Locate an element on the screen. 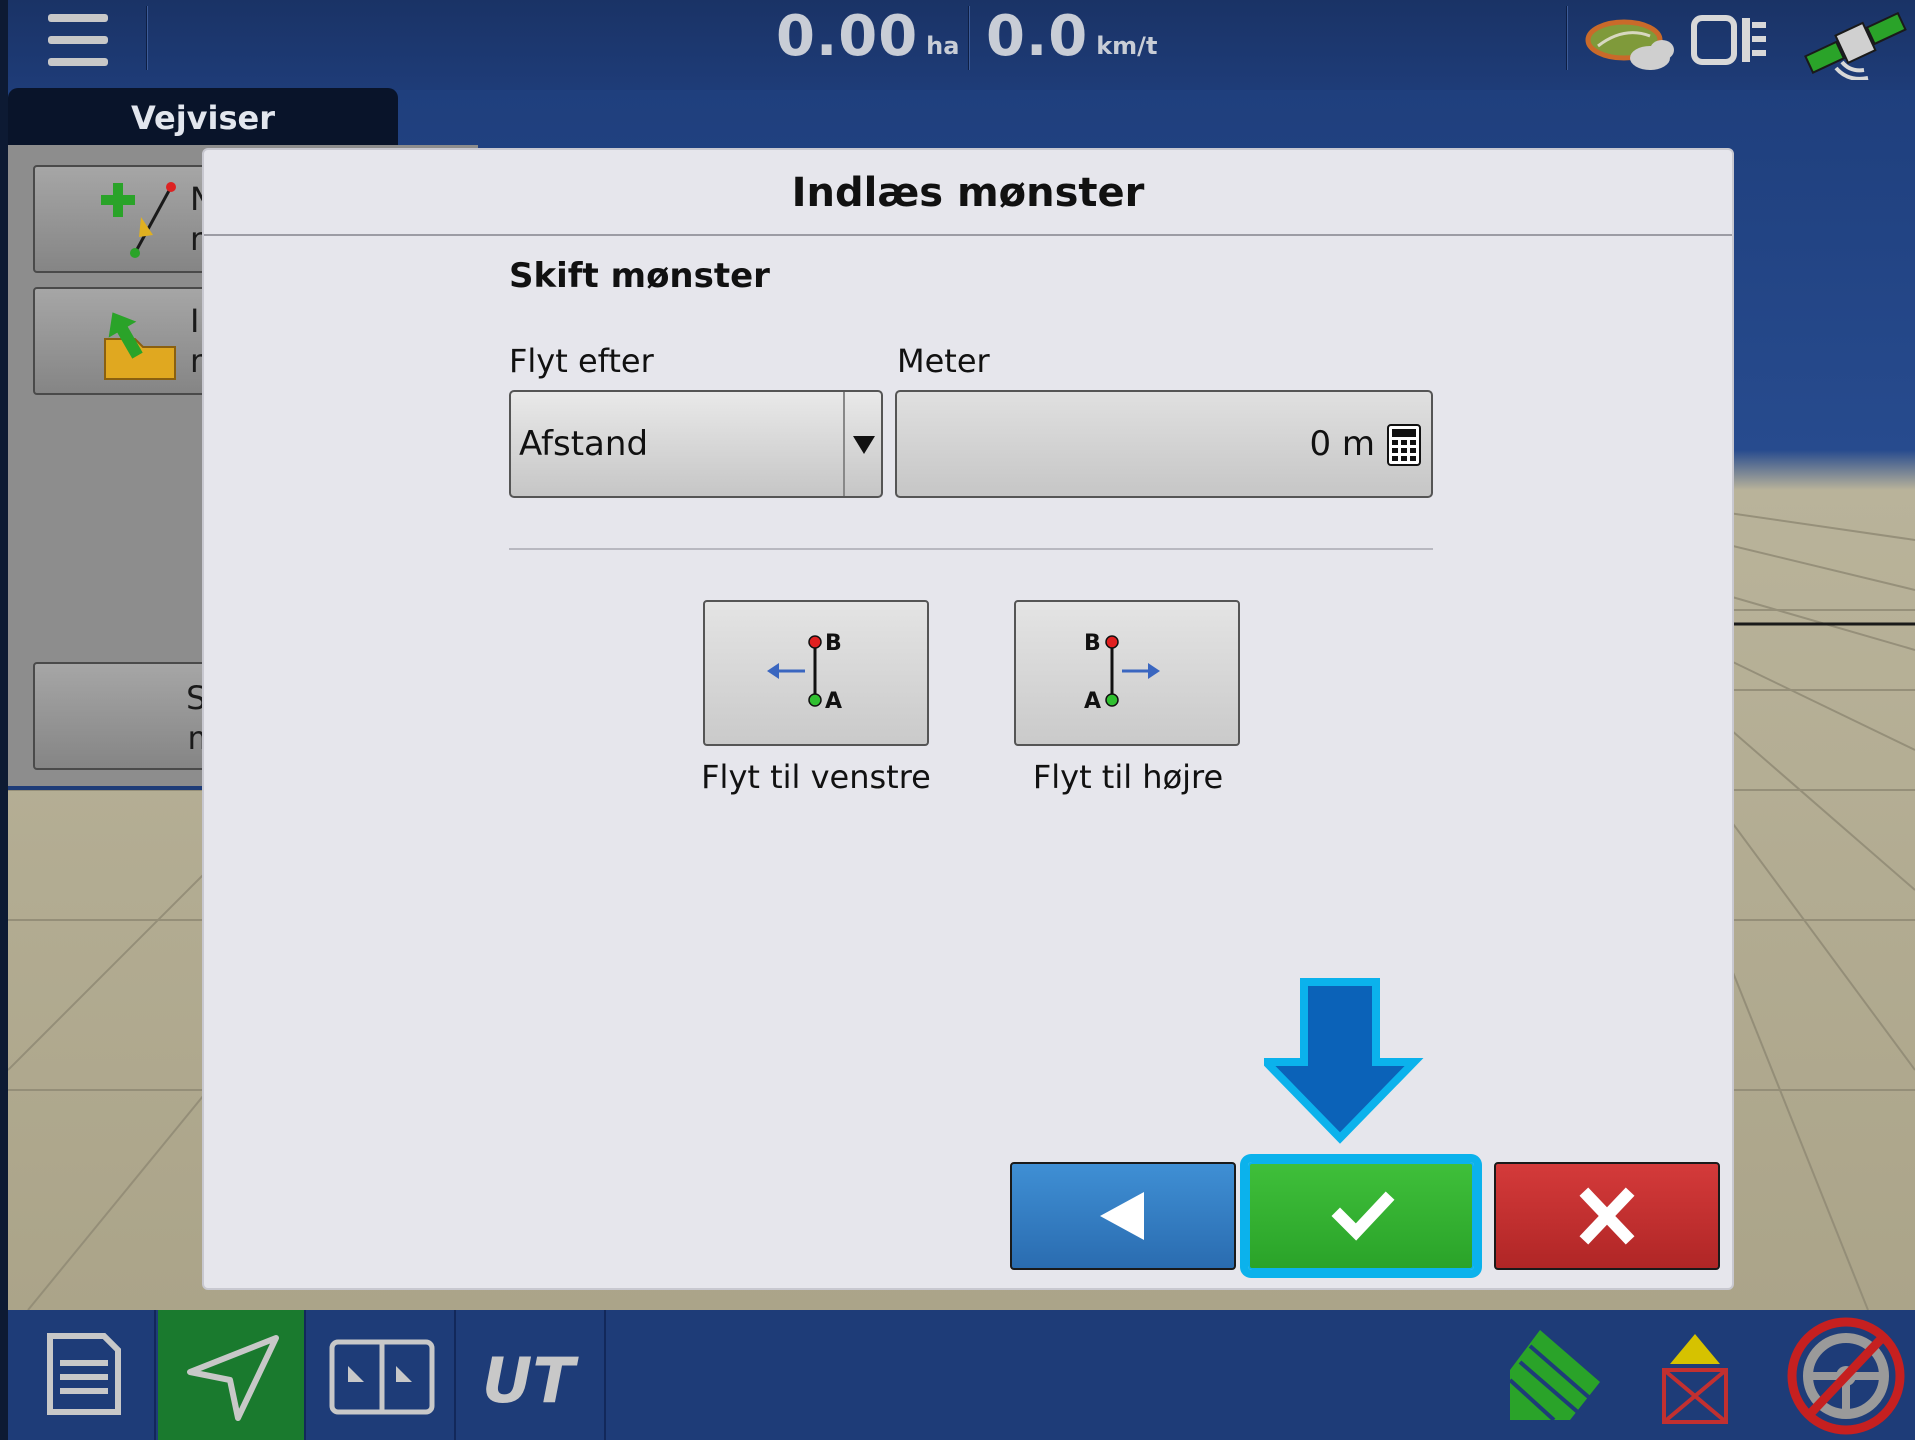 The height and width of the screenshot is (1440, 1915). area-unit: ha is located at coordinates (943, 46).